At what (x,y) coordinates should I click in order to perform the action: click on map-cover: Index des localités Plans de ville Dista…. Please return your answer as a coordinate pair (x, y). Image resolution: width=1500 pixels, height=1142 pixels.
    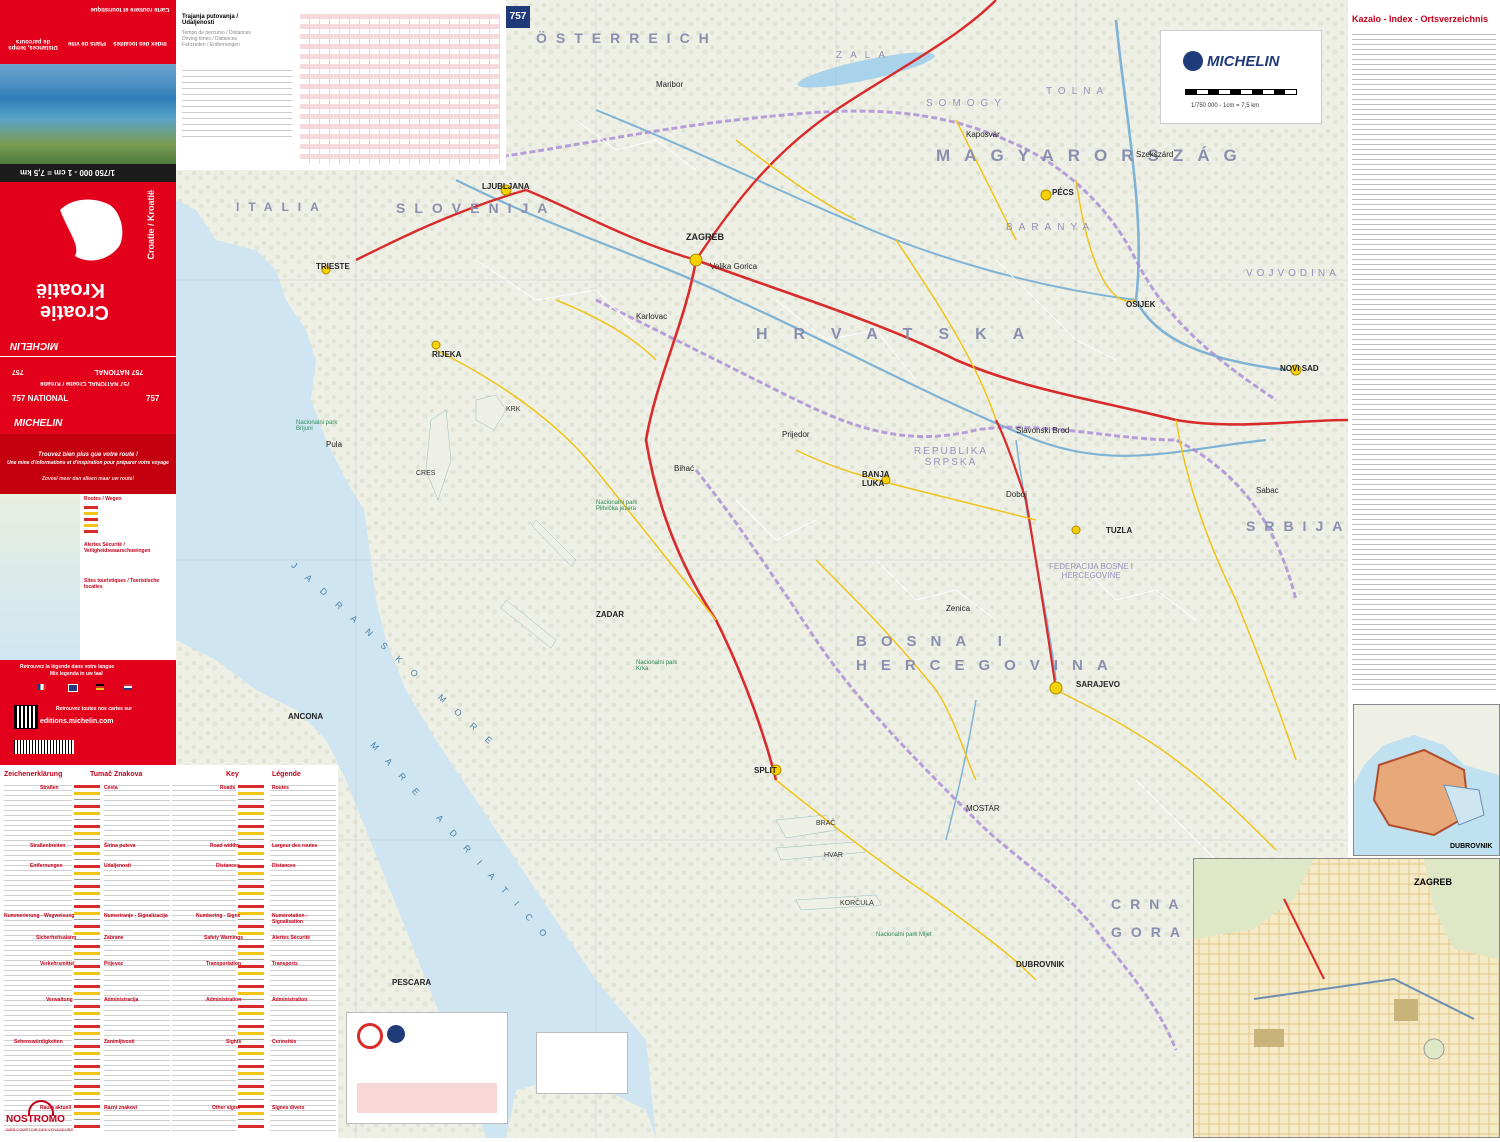
    Looking at the image, I should click on (88, 382).